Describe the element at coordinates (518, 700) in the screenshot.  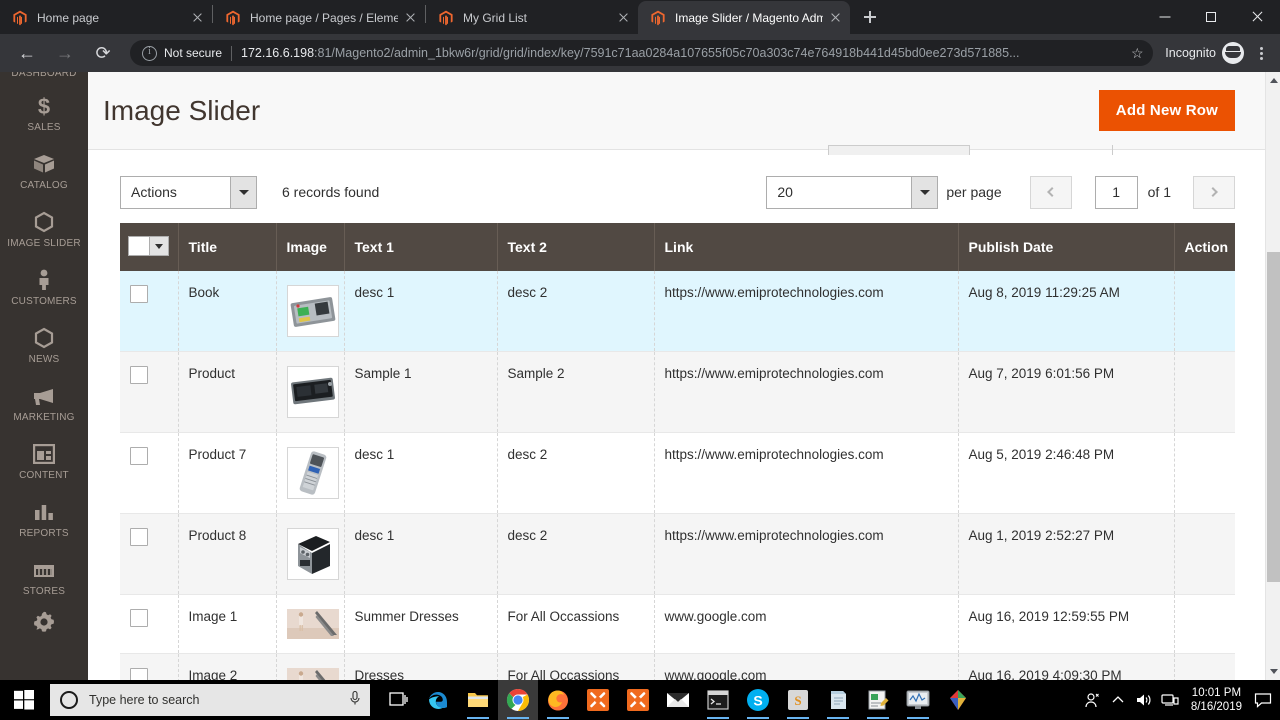
I see `chrome-icon` at that location.